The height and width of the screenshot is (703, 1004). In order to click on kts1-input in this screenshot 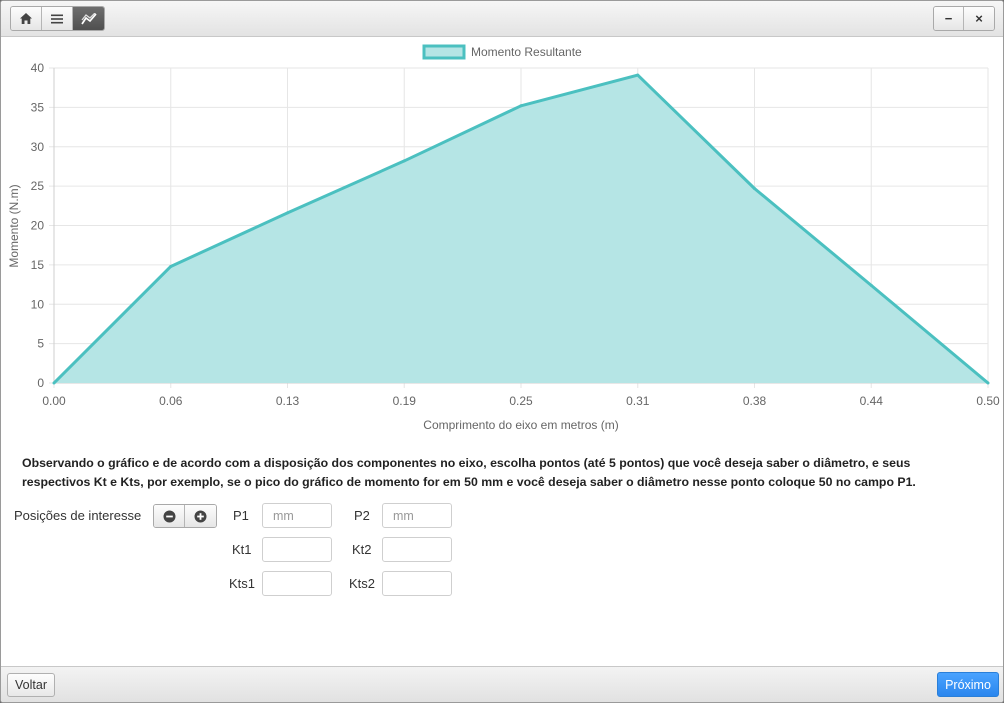, I will do `click(297, 583)`.